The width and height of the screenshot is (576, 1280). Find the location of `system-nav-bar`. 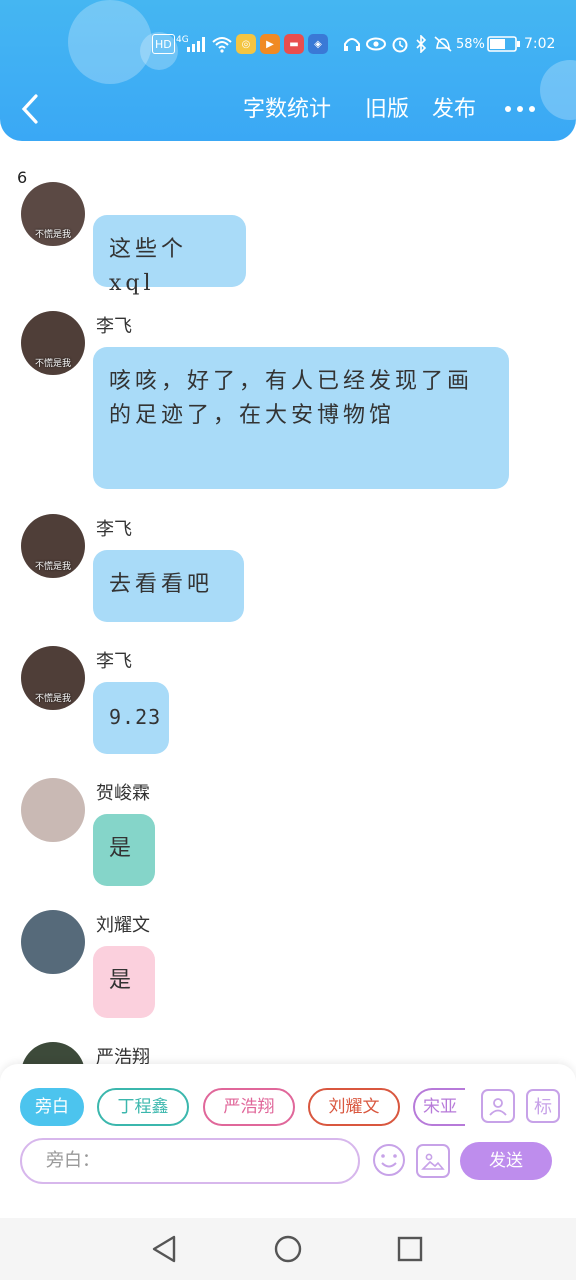

system-nav-bar is located at coordinates (288, 1249).